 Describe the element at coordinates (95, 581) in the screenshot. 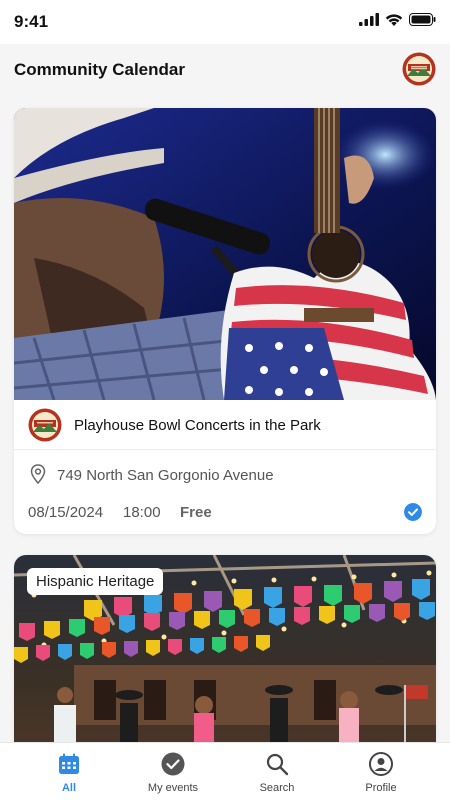

I see `category-tag: Hispanic Heritage` at that location.